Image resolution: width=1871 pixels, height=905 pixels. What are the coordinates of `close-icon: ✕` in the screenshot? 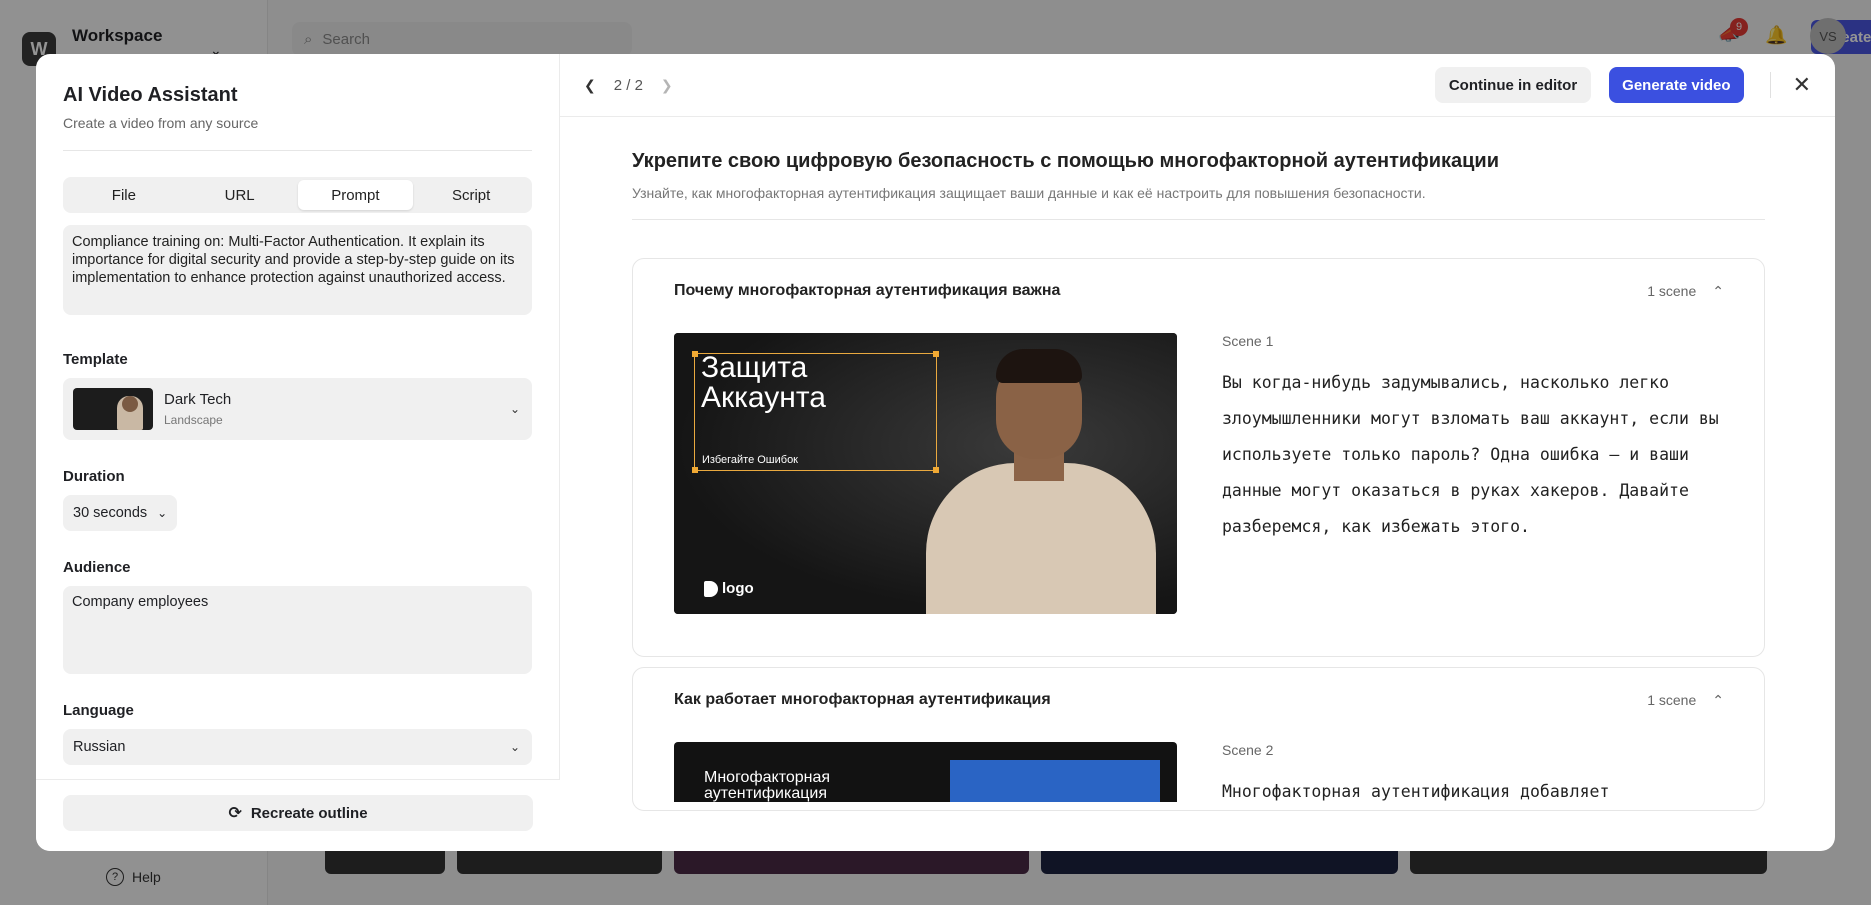 It's located at (1802, 85).